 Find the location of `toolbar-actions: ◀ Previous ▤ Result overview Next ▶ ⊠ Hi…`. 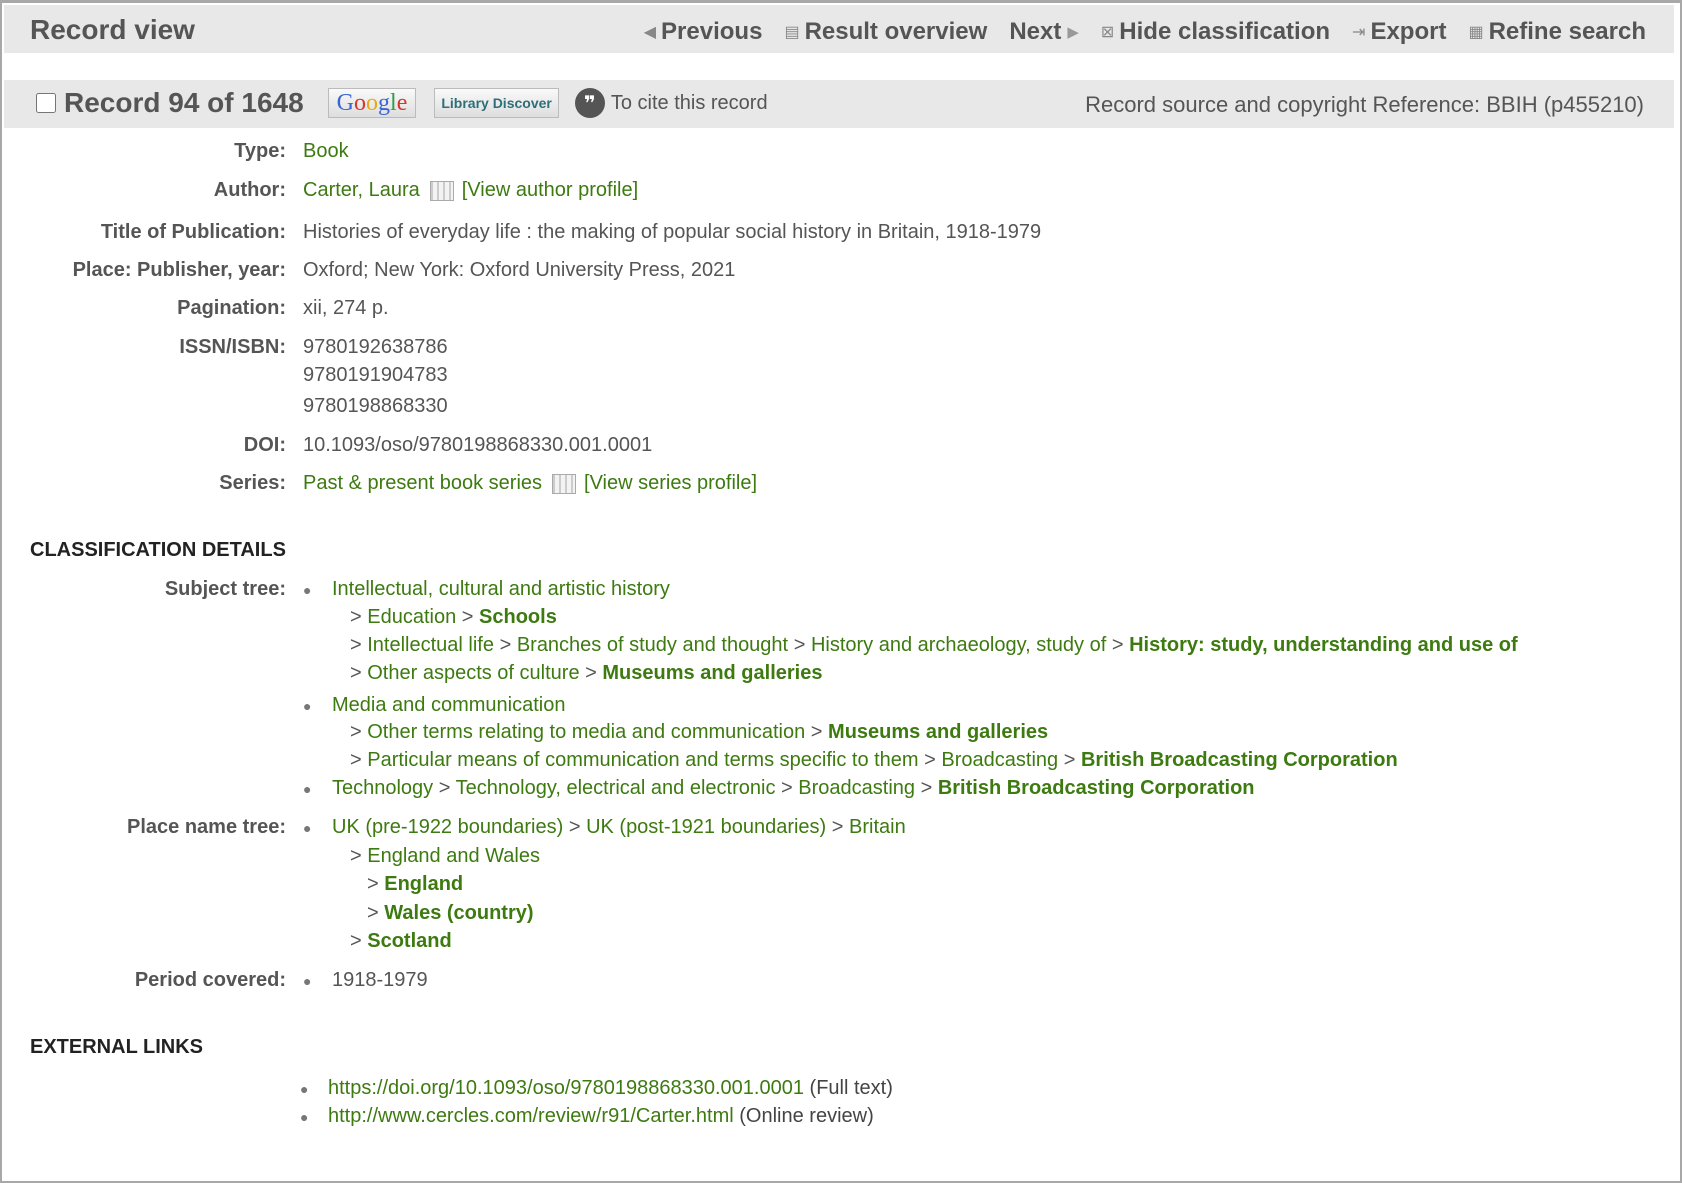

toolbar-actions: ◀ Previous ▤ Result overview Next ▶ ⊠ Hi… is located at coordinates (1134, 32).